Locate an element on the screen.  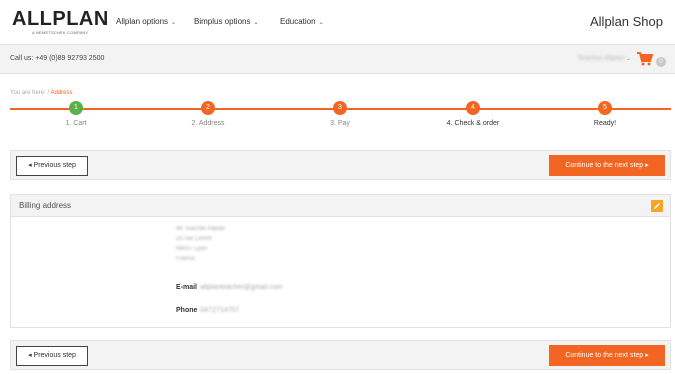
nav-bimplus-options: Bimplus options ⌄ is located at coordinates (226, 21).